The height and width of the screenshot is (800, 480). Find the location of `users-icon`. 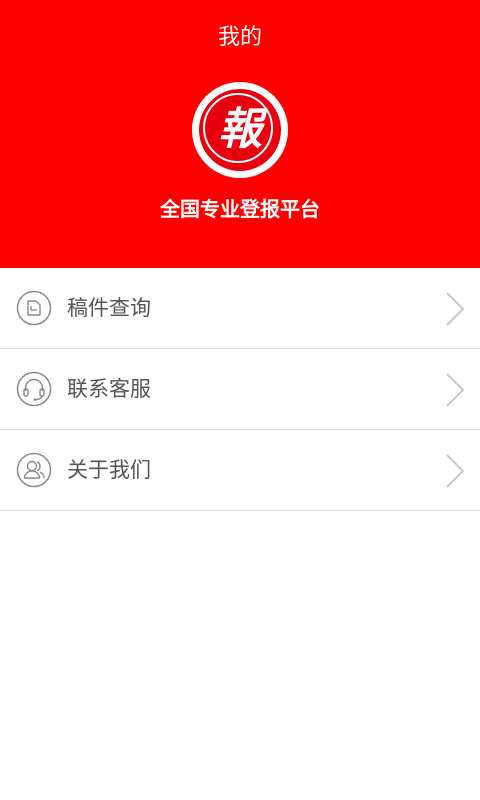

users-icon is located at coordinates (34, 470).